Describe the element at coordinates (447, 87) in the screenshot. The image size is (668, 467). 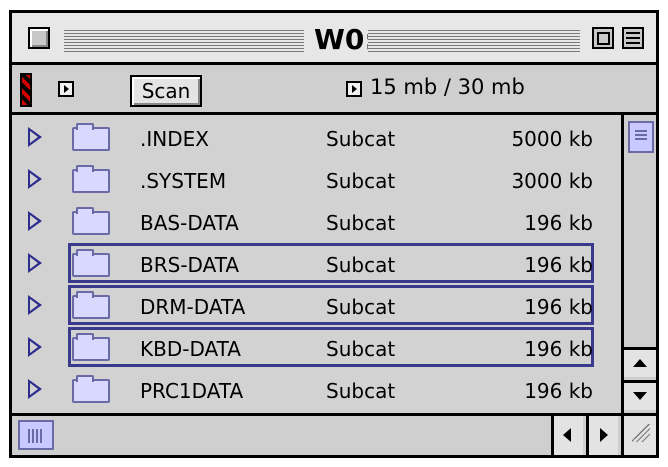
I see `storage-readout: 15 mb / 30 mb` at that location.